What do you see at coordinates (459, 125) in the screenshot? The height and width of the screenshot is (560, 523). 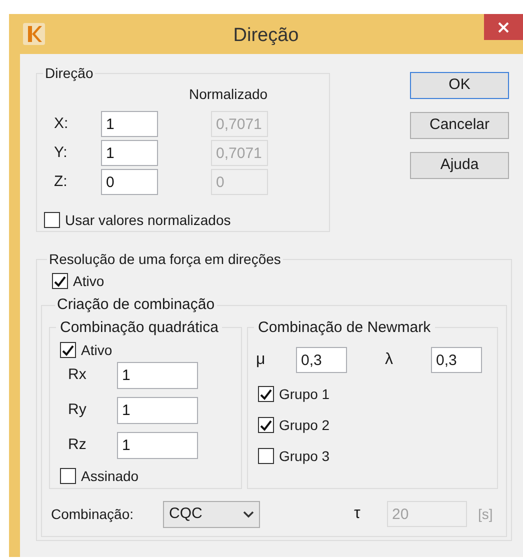 I see `dialog-button: Cancelar` at bounding box center [459, 125].